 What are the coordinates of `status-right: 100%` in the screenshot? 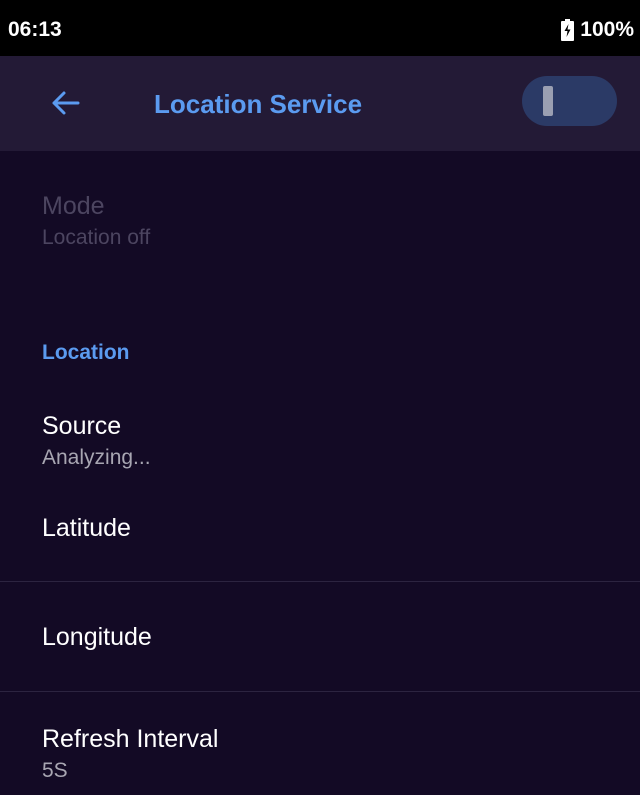 It's located at (597, 30).